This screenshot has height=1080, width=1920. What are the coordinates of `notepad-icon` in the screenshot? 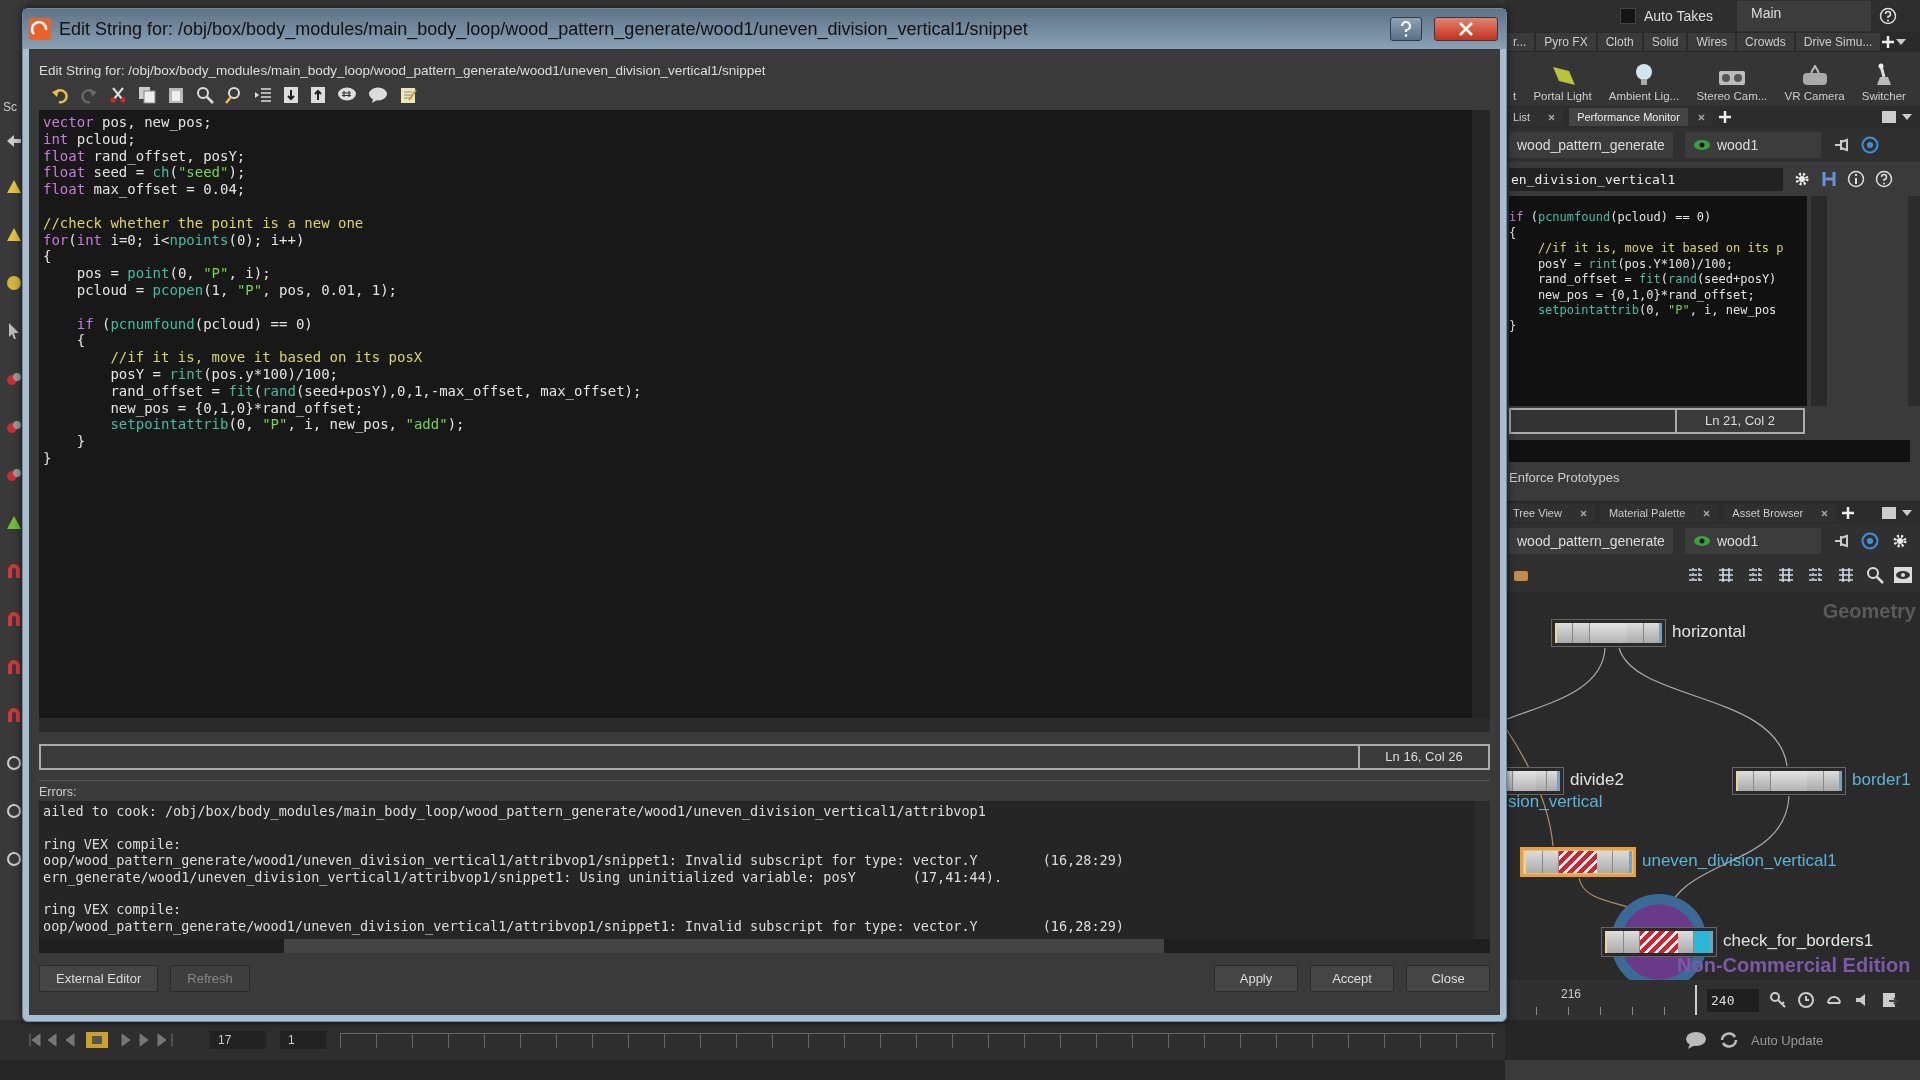 It's located at (408, 95).